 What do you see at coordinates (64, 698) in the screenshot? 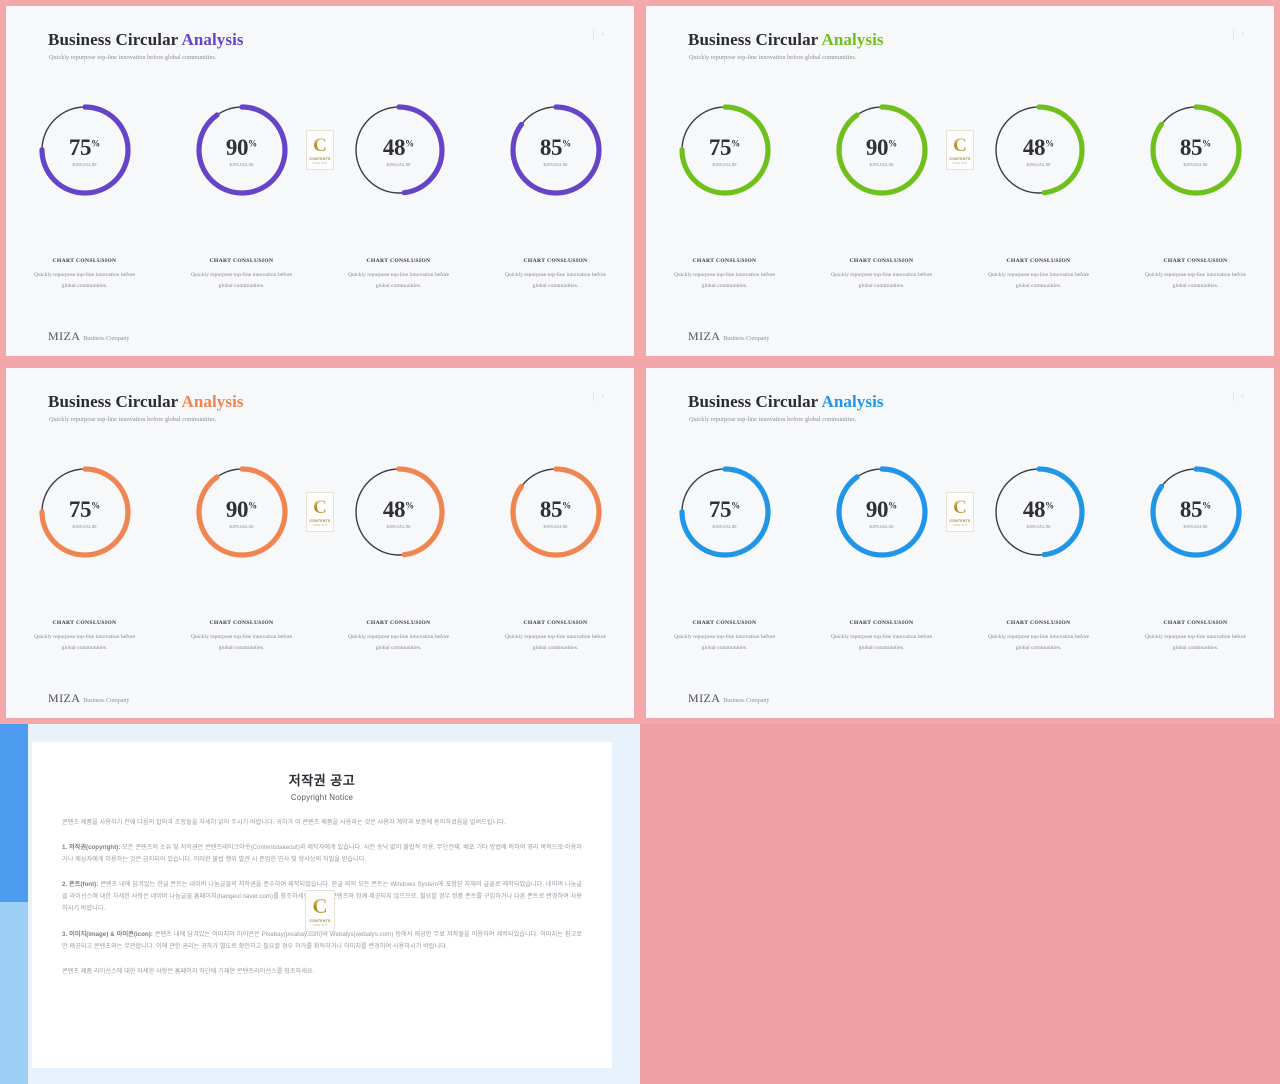
I see `footer-brand: MIZA` at bounding box center [64, 698].